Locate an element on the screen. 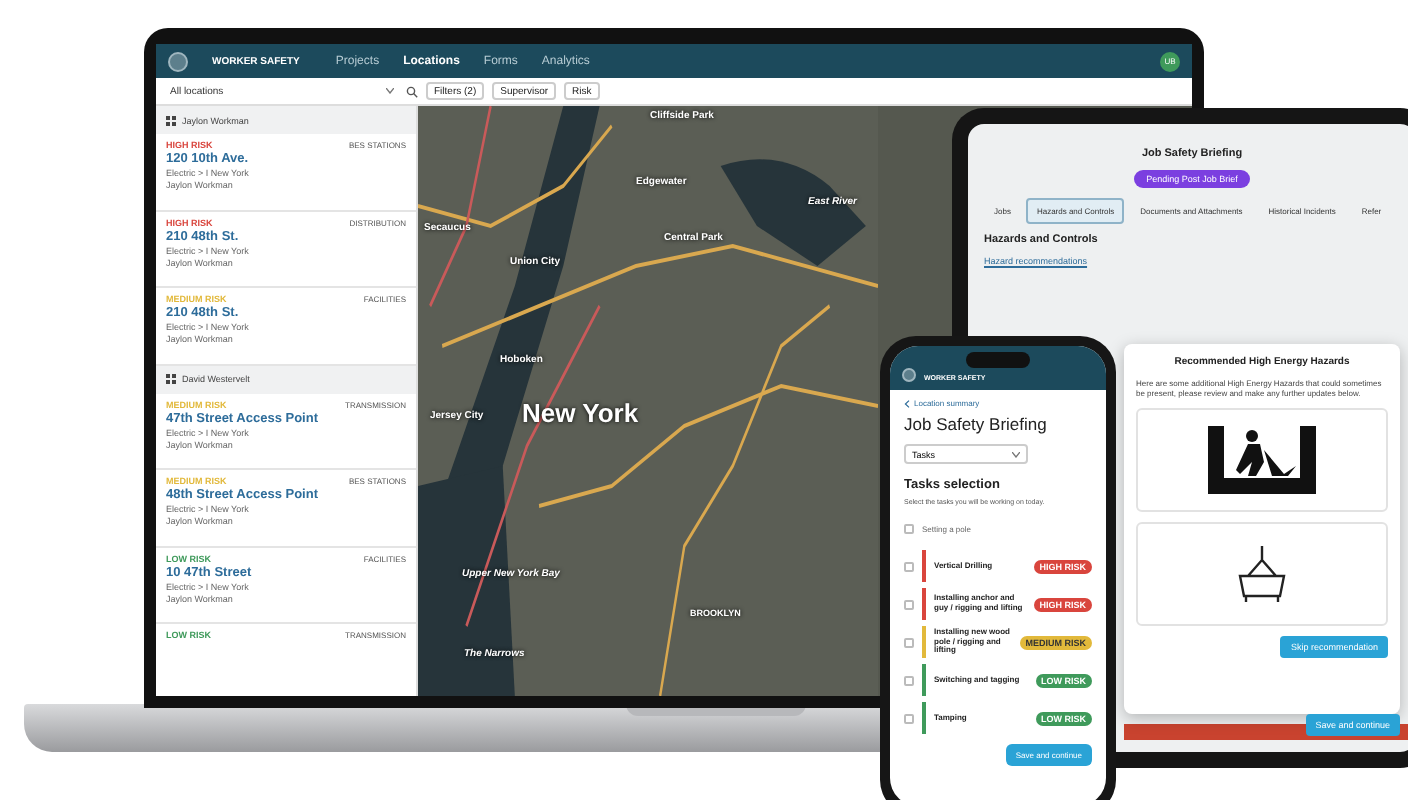  excavation-worker-icon is located at coordinates (1262, 460).